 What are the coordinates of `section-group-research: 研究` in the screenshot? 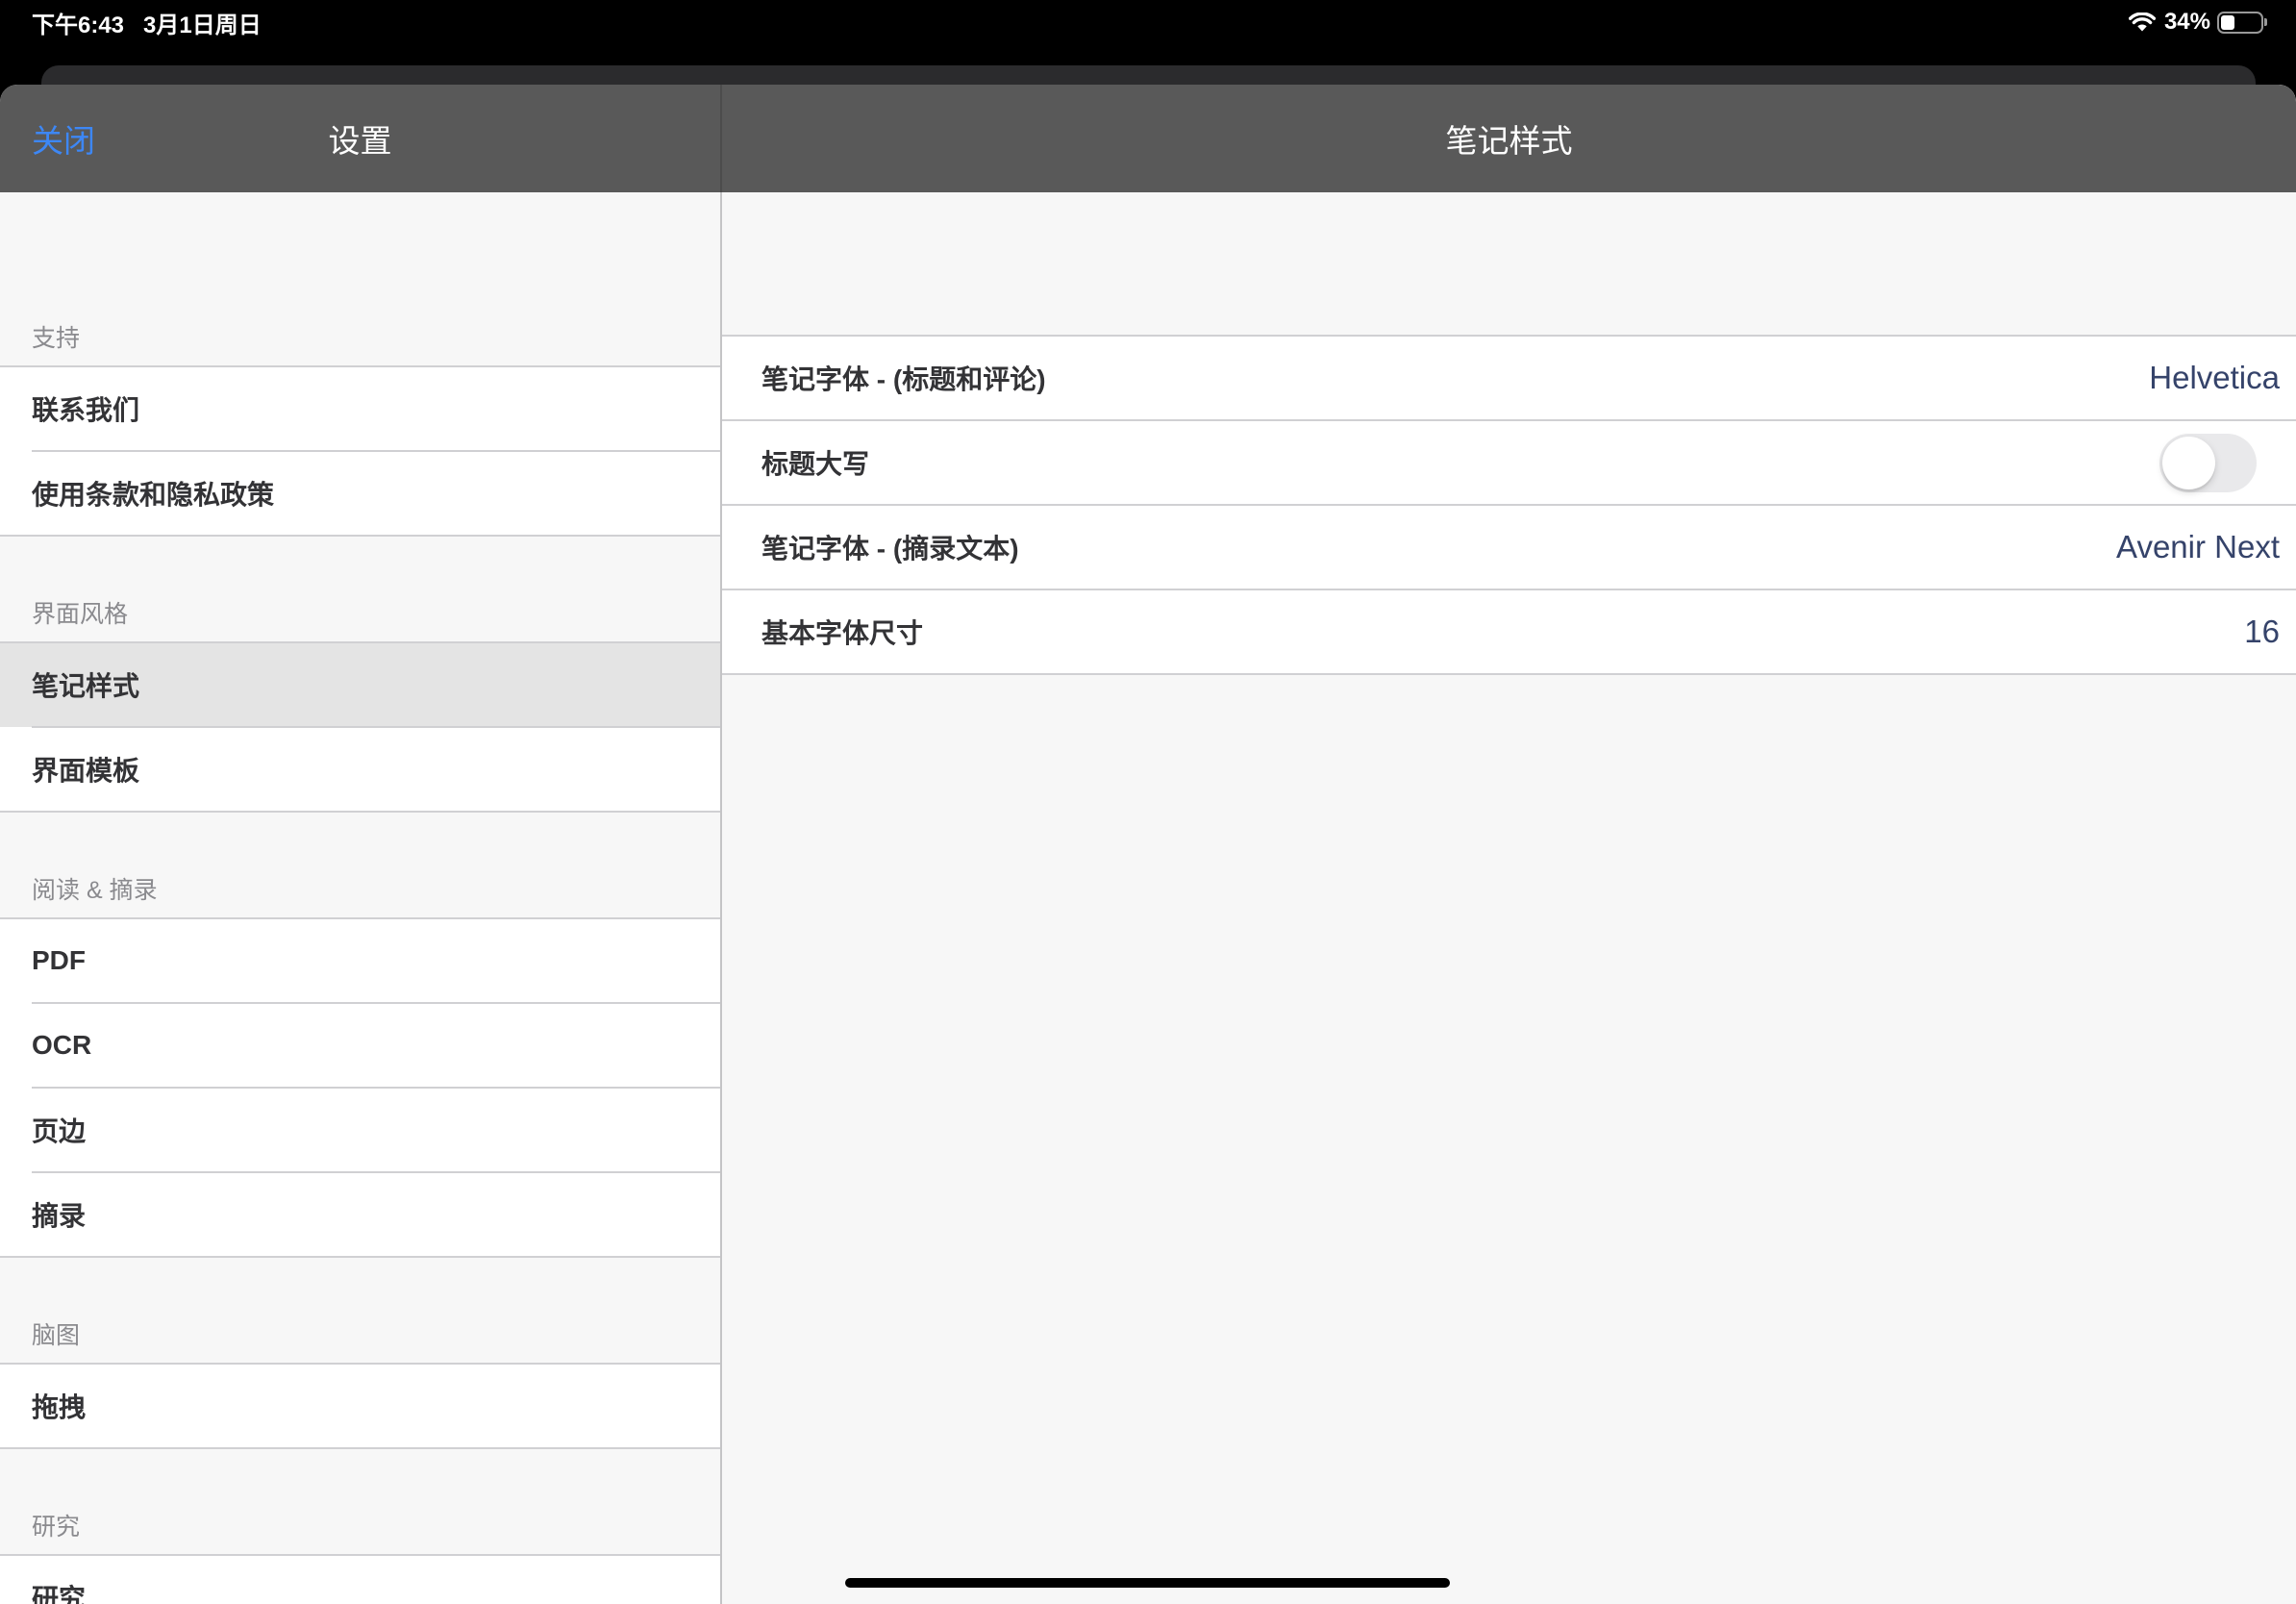 It's located at (360, 1579).